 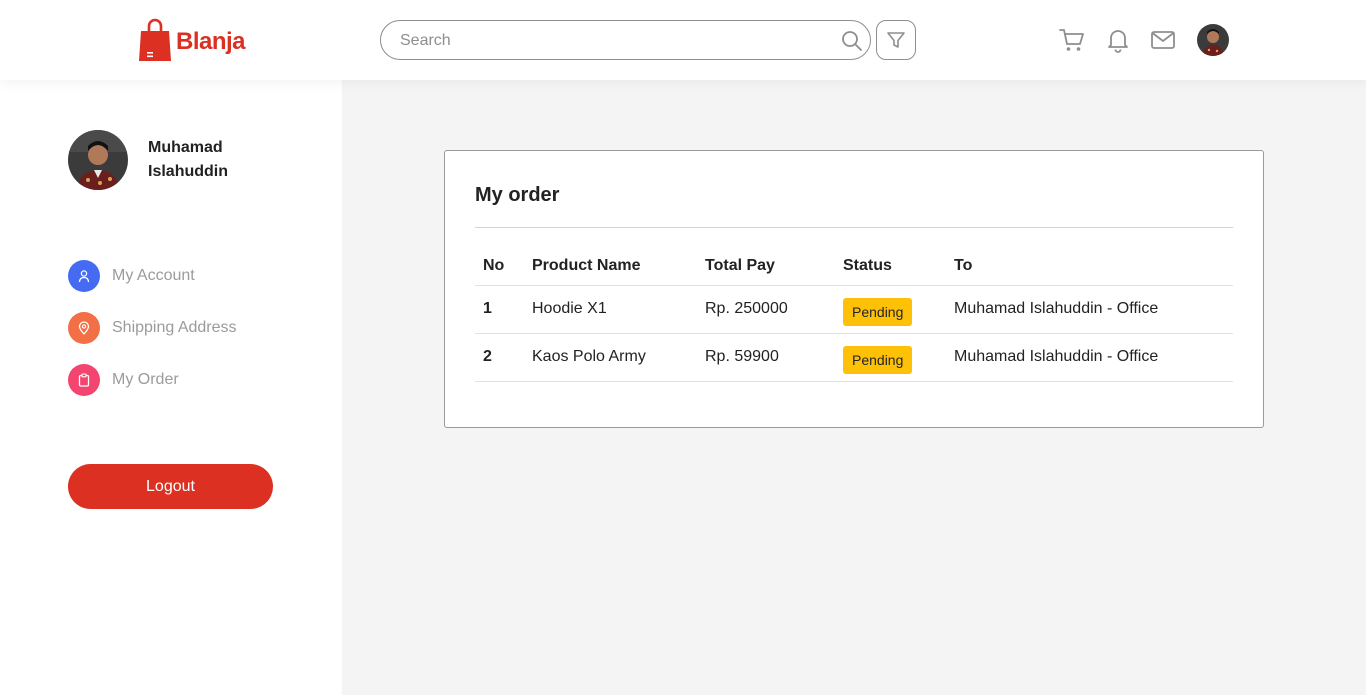 I want to click on cell-total-pay: Rp. 250000, so click(x=766, y=309).